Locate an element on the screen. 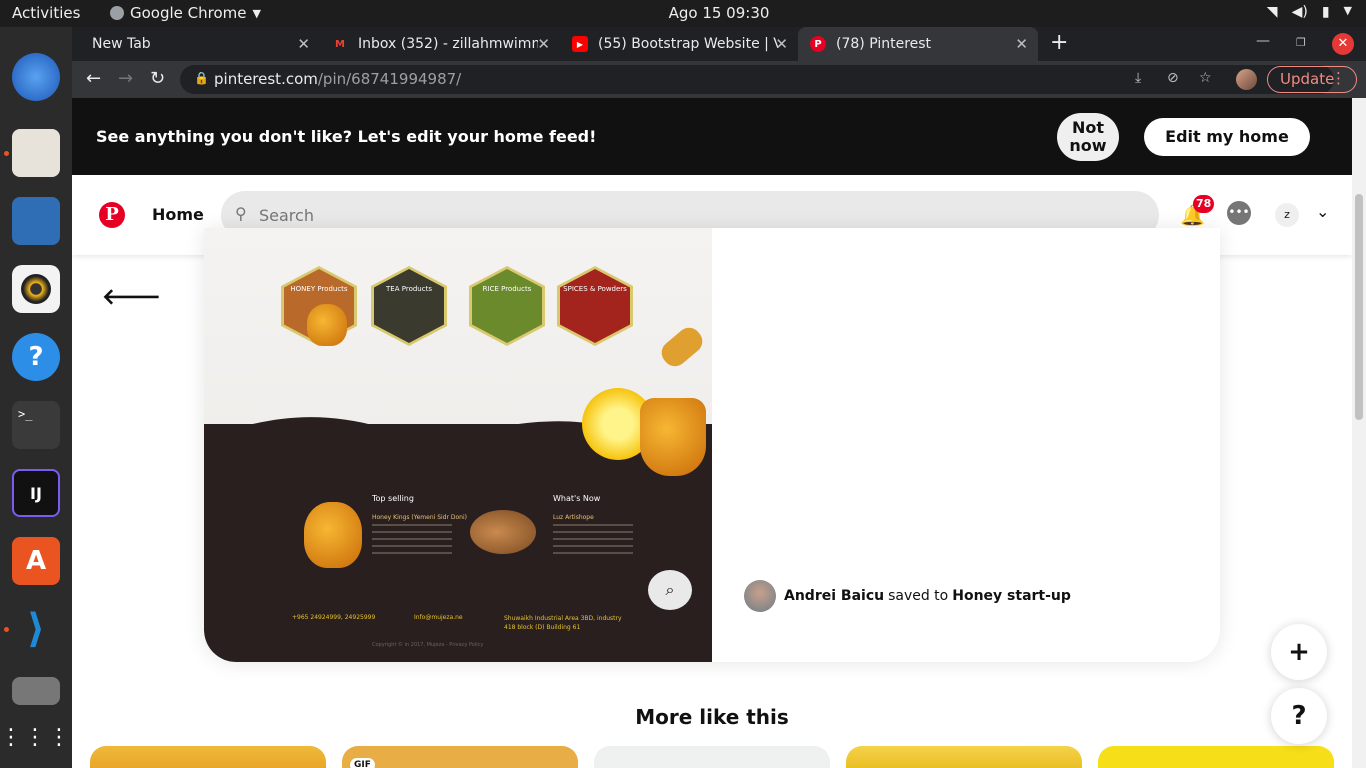  help-icon: ? is located at coordinates (36, 357).